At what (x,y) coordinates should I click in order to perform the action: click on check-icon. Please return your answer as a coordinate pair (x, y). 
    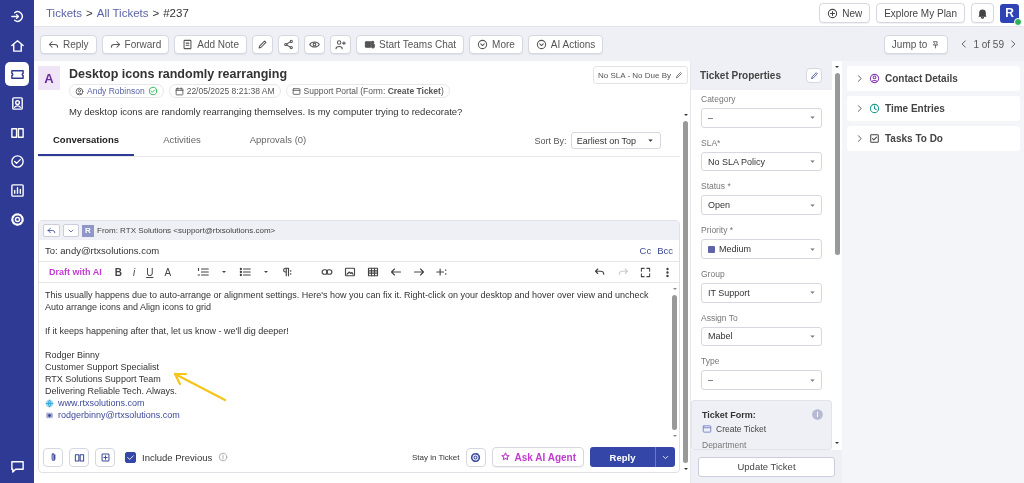
    Looking at the image, I should click on (130, 457).